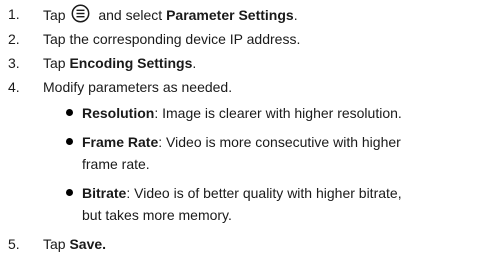  I want to click on param-term: Frame Rate, so click(120, 142).